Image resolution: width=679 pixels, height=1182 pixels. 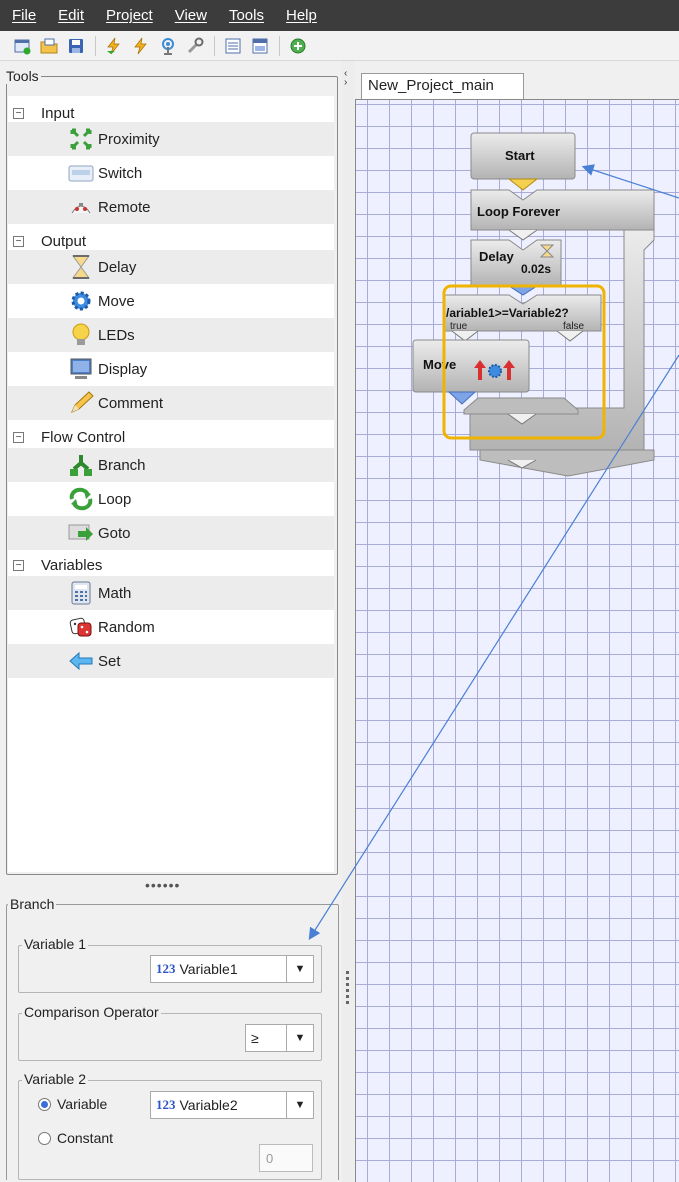 I want to click on menu-bar: File Edit Project View Tools Help, so click(x=339, y=15).